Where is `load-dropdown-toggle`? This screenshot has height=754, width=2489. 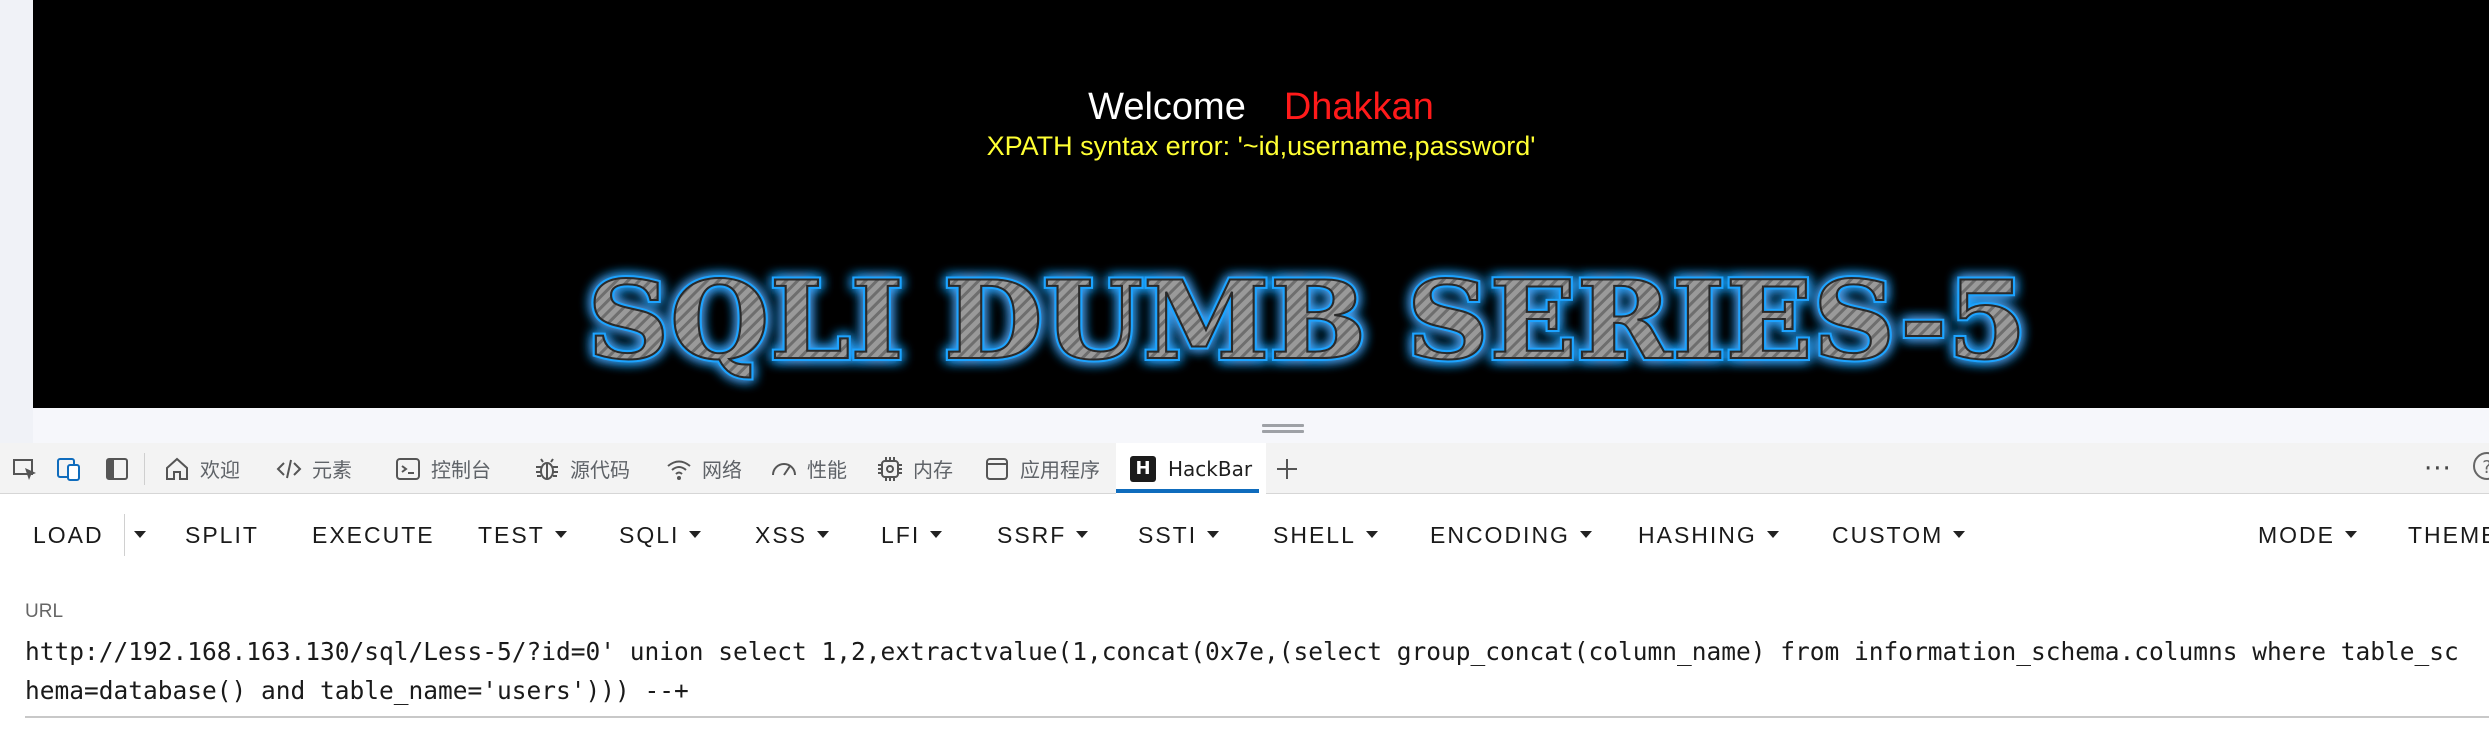 load-dropdown-toggle is located at coordinates (138, 535).